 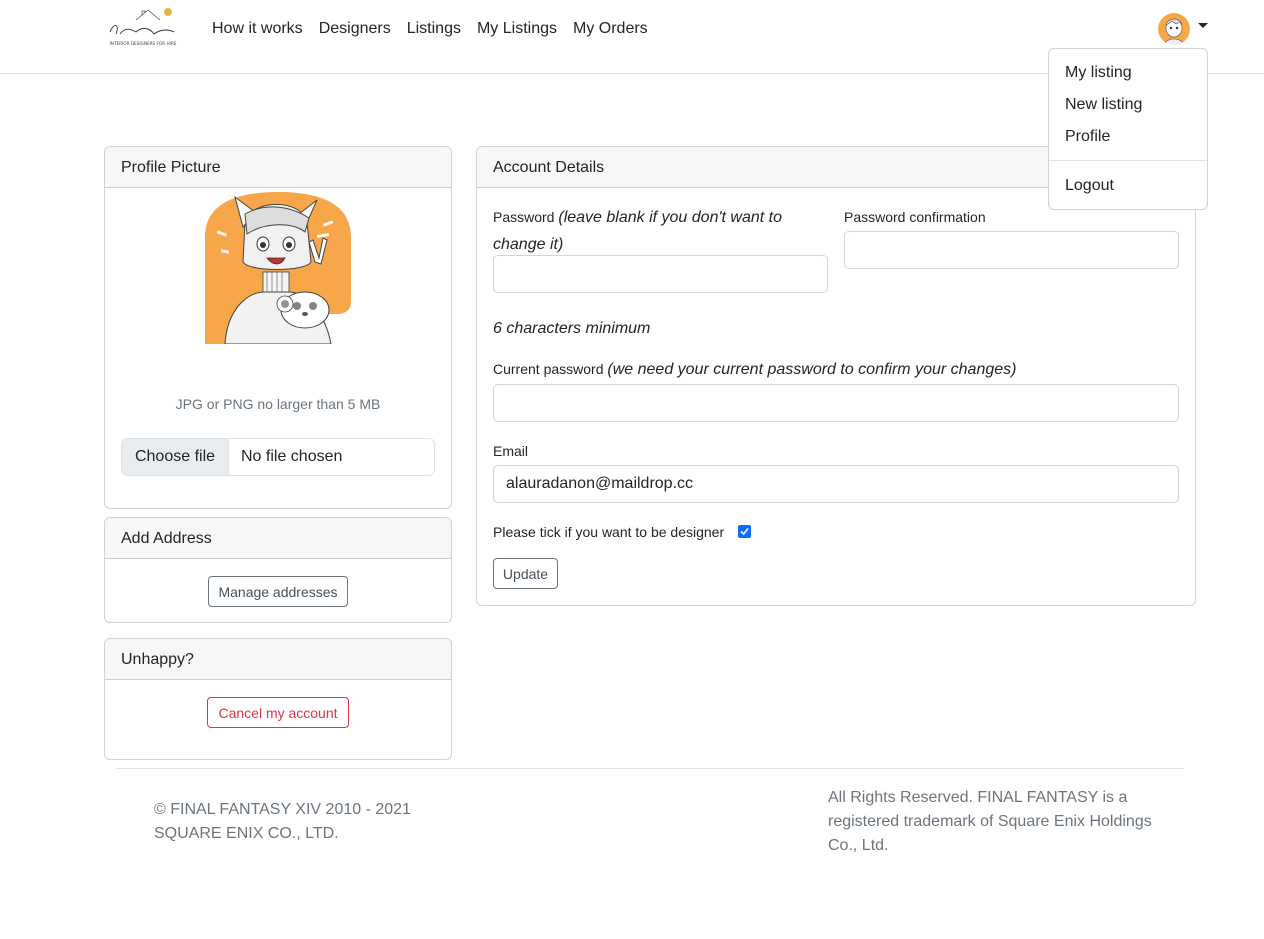 I want to click on footer-divider, so click(x=650, y=768).